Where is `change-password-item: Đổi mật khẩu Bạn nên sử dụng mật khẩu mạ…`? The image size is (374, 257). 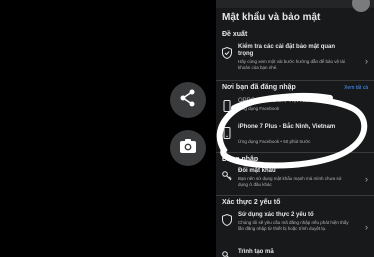
change-password-item: Đổi mật khẩu Bạn nên sử dụng mật khẩu mạ… is located at coordinates (295, 180).